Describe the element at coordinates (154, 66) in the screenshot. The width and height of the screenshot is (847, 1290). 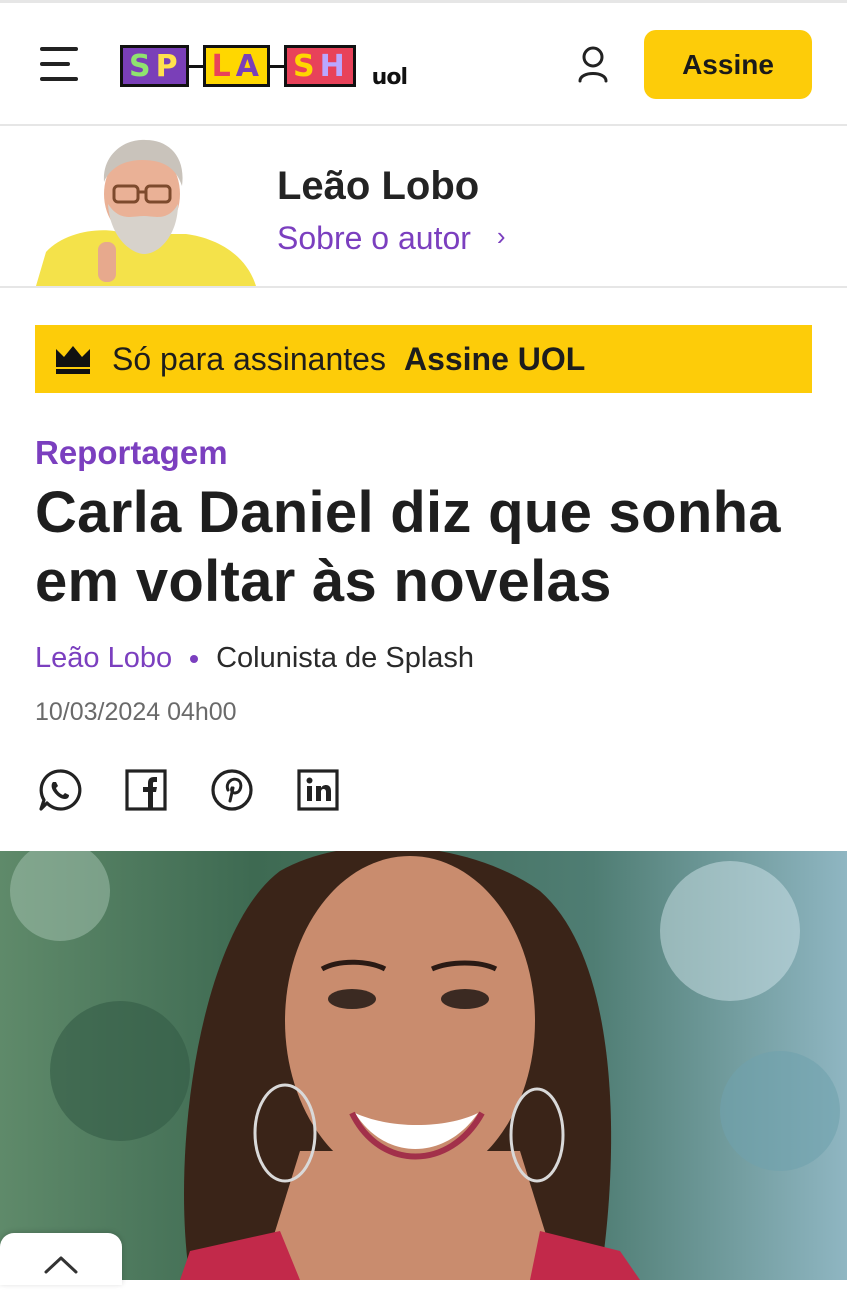
I see `logo-block-purple: SP` at that location.